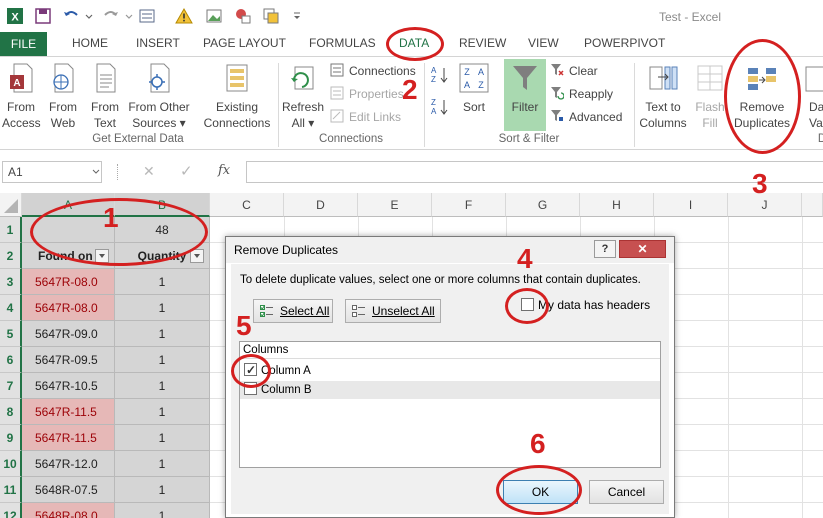  I want to click on select-all-button: Select All, so click(293, 311).